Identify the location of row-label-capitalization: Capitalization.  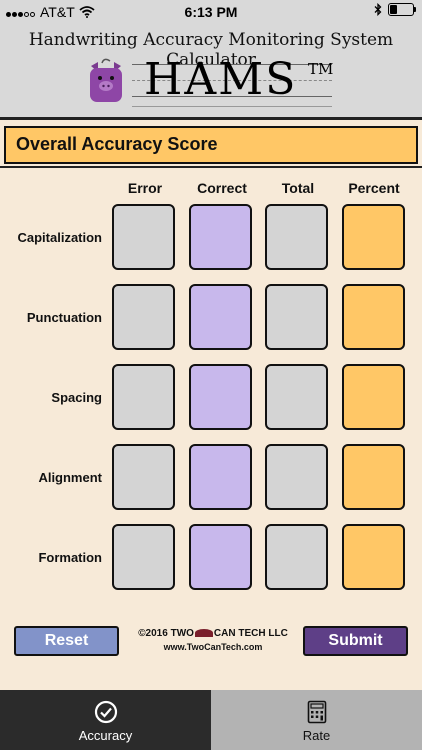
(59, 237).